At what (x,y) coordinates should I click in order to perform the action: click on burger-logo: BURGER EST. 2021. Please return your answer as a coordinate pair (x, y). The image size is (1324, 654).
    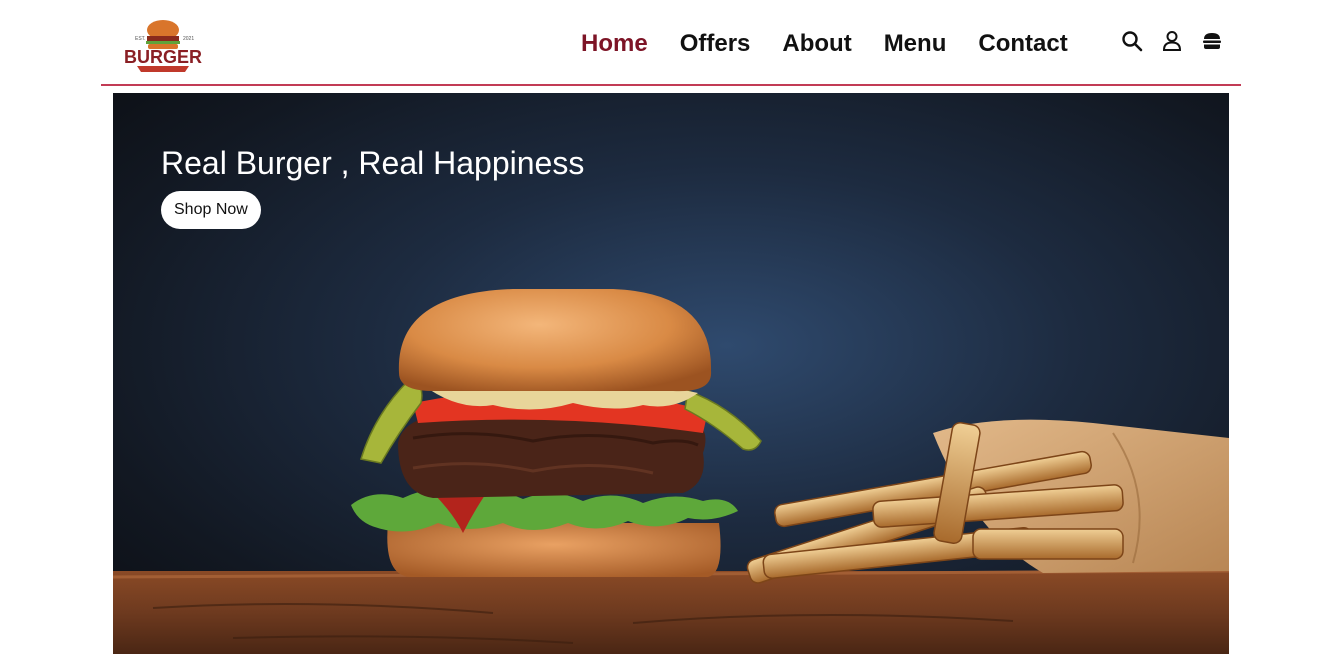
    Looking at the image, I should click on (163, 43).